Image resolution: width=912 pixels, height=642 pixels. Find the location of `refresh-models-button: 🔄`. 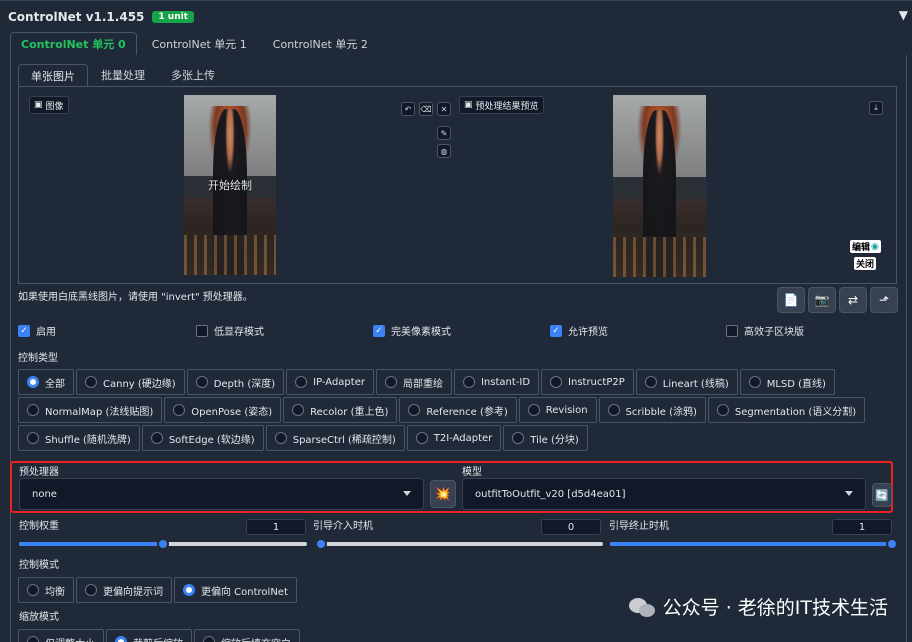

refresh-models-button: 🔄 is located at coordinates (882, 495).